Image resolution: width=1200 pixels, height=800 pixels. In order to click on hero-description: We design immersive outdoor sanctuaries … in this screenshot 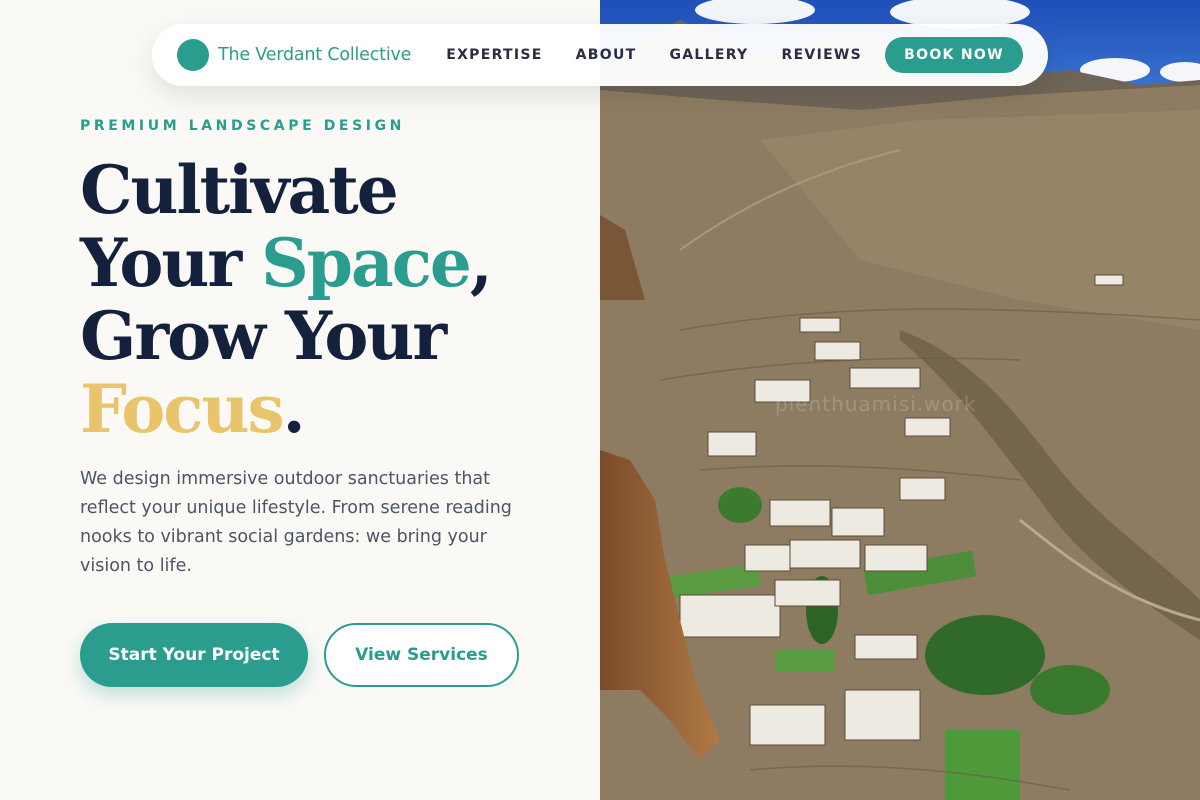, I will do `click(296, 522)`.